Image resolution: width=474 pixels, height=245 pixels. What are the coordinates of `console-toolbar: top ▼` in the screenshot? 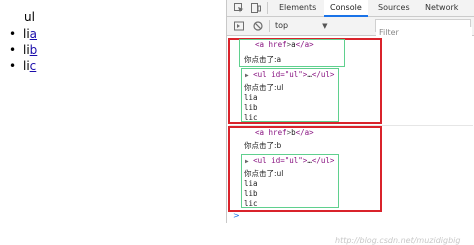 It's located at (350, 27).